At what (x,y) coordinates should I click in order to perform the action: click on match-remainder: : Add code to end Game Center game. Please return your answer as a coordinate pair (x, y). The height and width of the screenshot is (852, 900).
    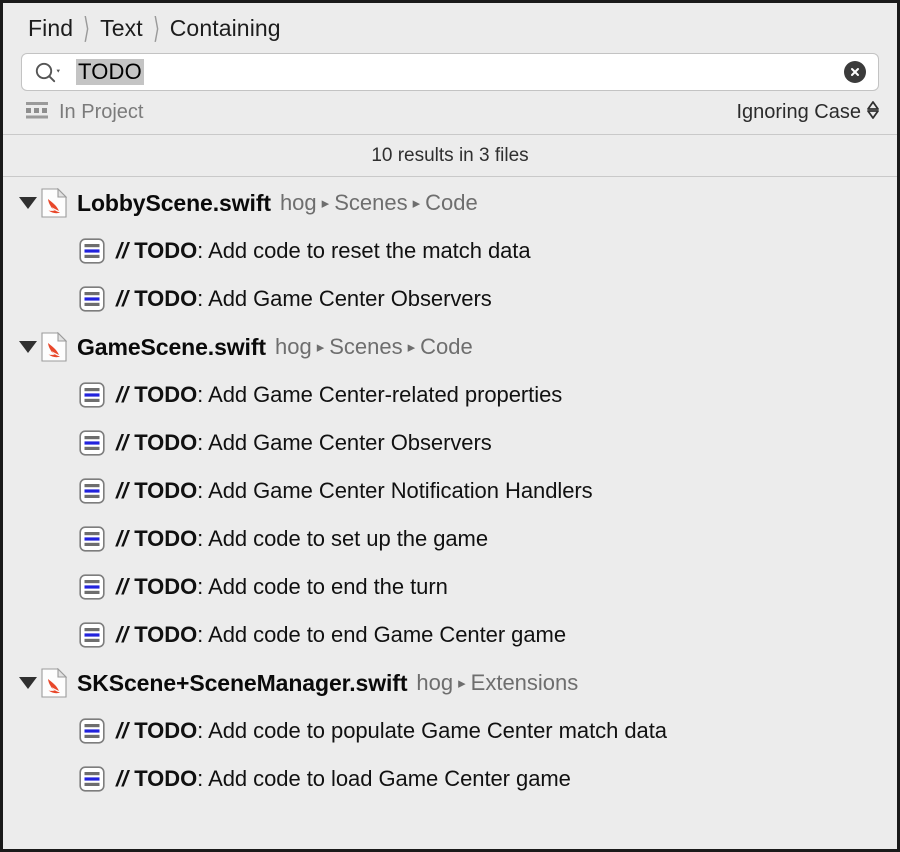
    Looking at the image, I should click on (382, 634).